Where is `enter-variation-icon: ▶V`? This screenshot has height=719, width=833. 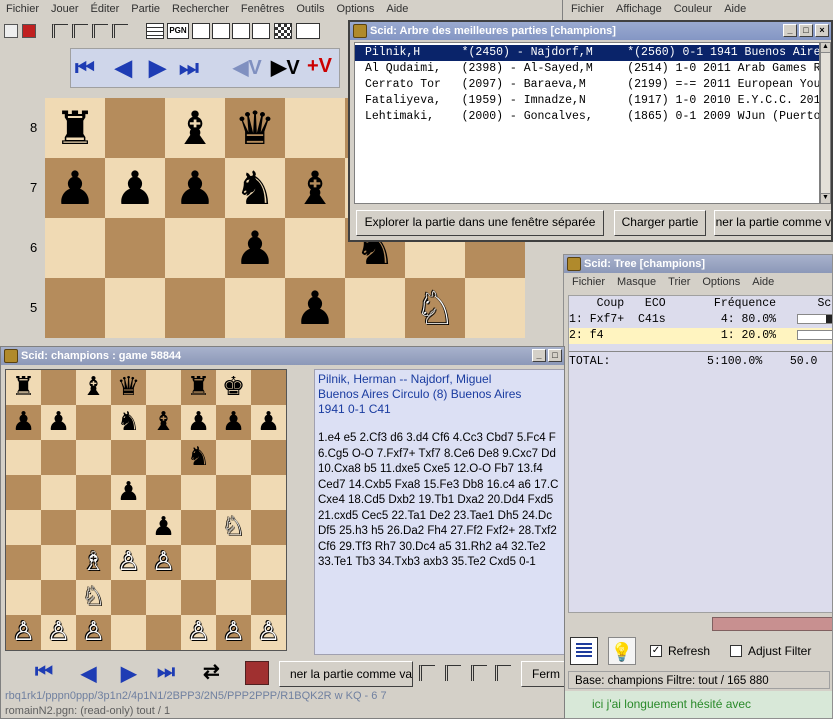 enter-variation-icon: ▶V is located at coordinates (285, 67).